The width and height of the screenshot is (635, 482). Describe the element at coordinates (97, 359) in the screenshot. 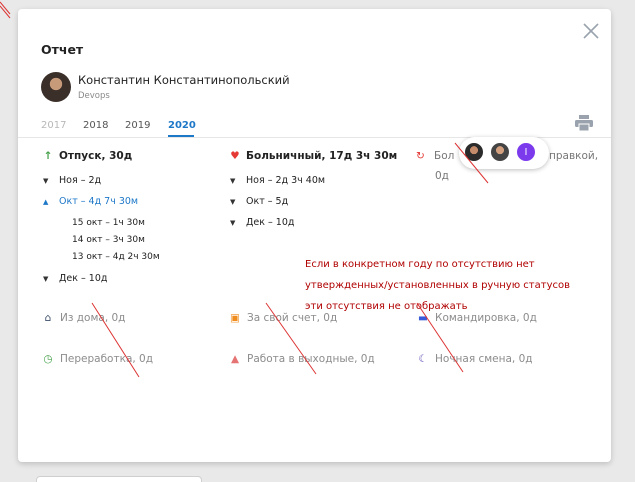

I see `overtime-item: ◷ Переработка, 0д` at that location.